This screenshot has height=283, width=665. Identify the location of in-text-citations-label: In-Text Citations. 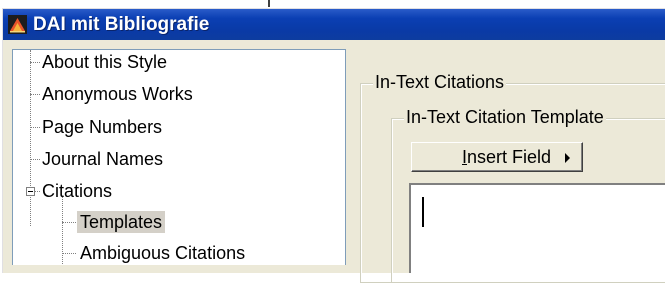
(440, 82).